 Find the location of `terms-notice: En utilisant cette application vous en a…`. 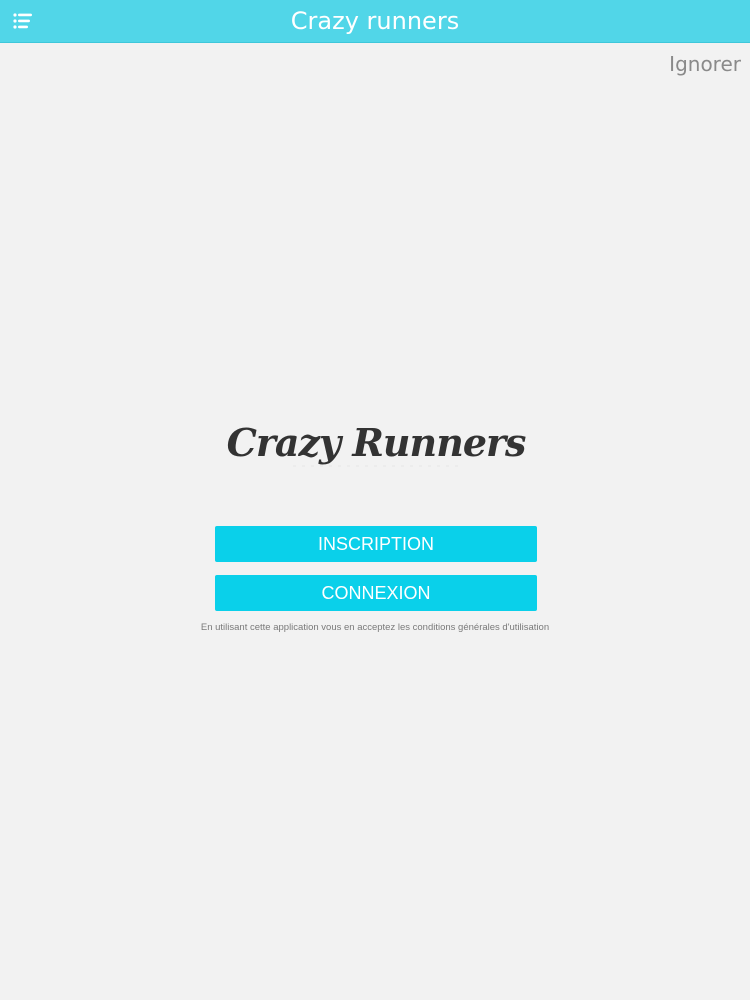

terms-notice: En utilisant cette application vous en a… is located at coordinates (375, 627).